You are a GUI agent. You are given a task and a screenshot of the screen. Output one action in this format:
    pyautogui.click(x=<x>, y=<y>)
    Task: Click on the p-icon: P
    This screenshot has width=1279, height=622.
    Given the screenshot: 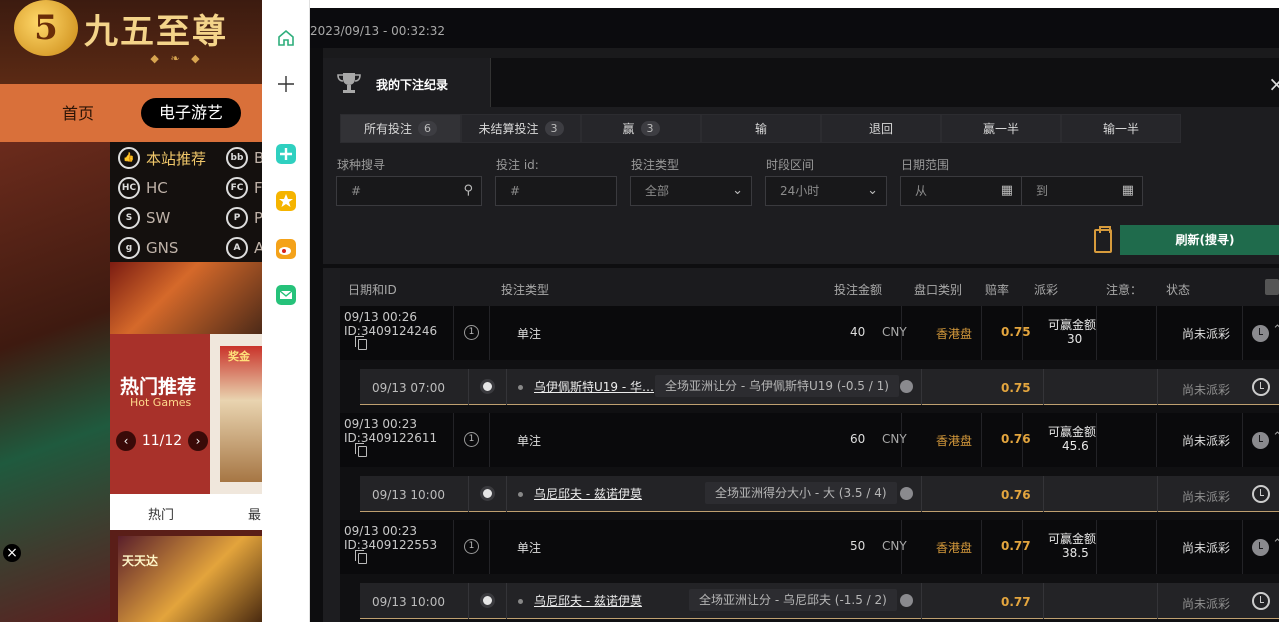 What is the action you would take?
    pyautogui.click(x=237, y=218)
    